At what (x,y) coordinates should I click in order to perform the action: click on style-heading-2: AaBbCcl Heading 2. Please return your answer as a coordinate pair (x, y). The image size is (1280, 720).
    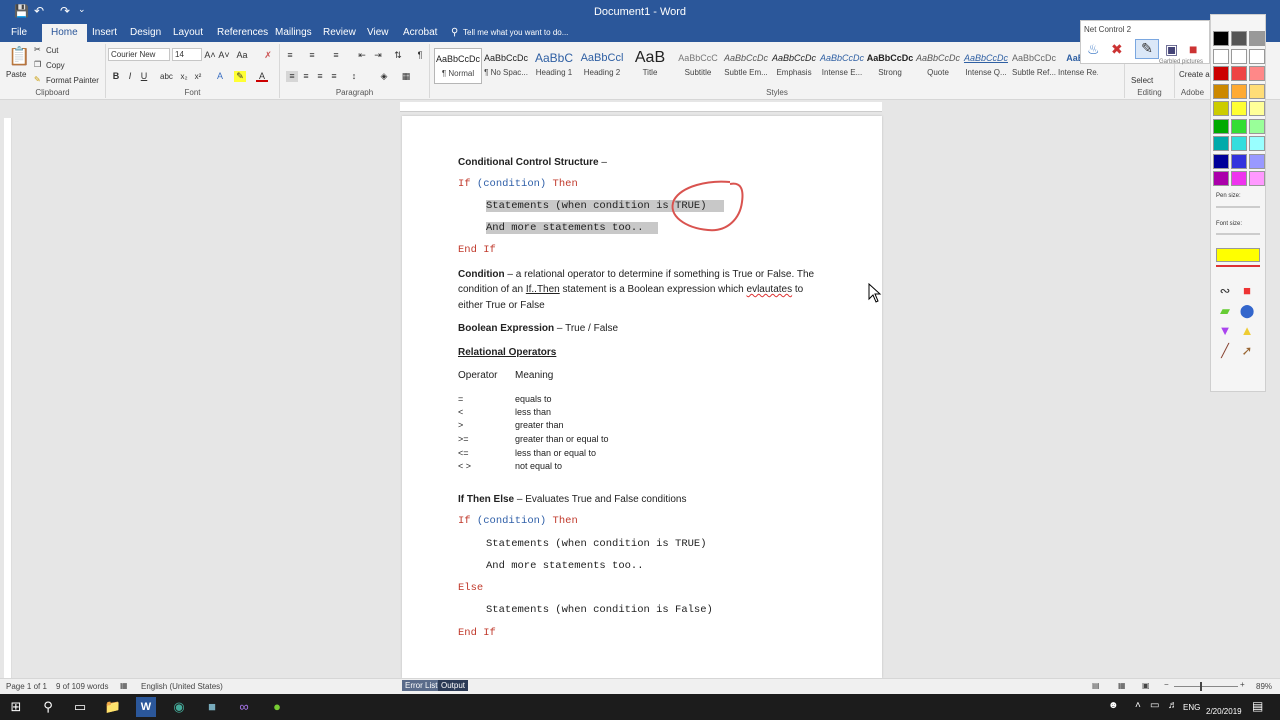
    Looking at the image, I should click on (602, 66).